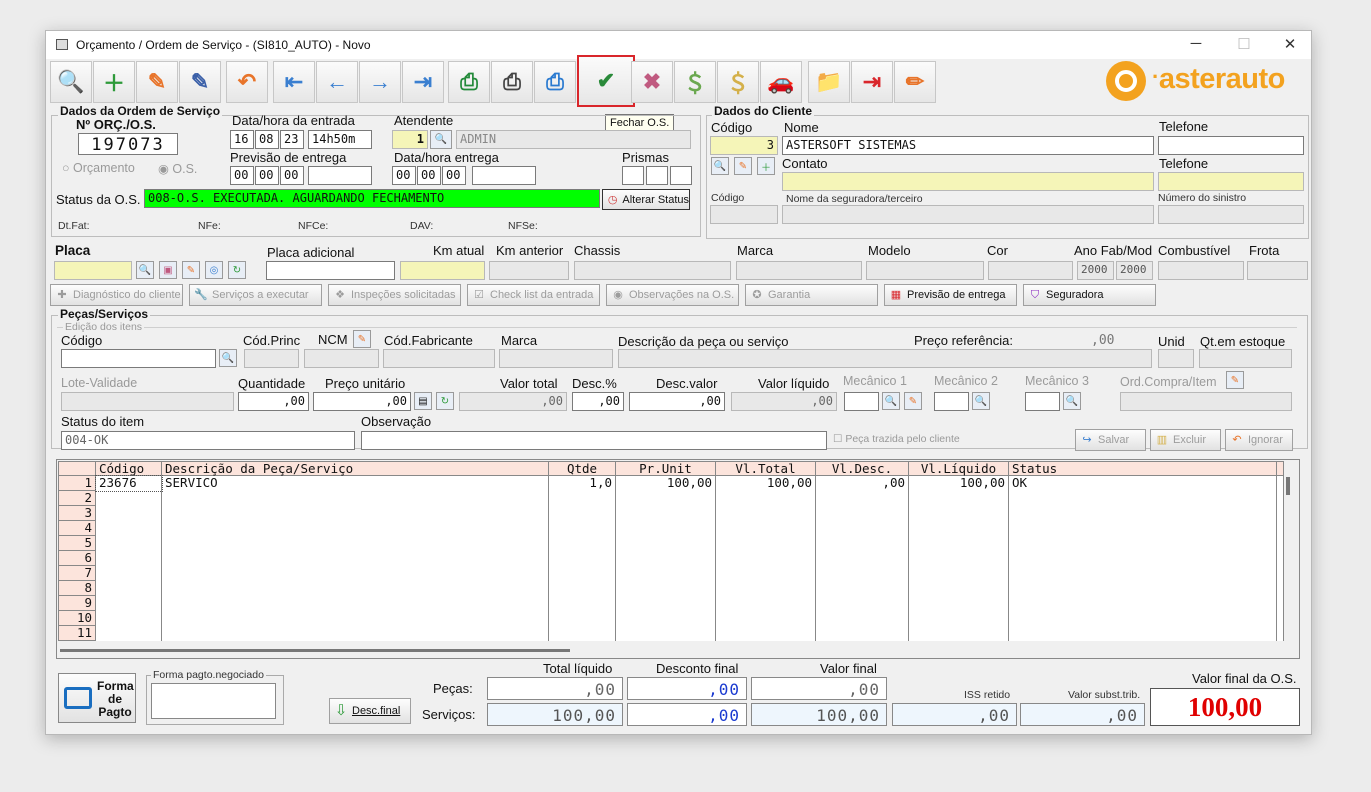  I want to click on print-blue-button: ⎙, so click(555, 82).